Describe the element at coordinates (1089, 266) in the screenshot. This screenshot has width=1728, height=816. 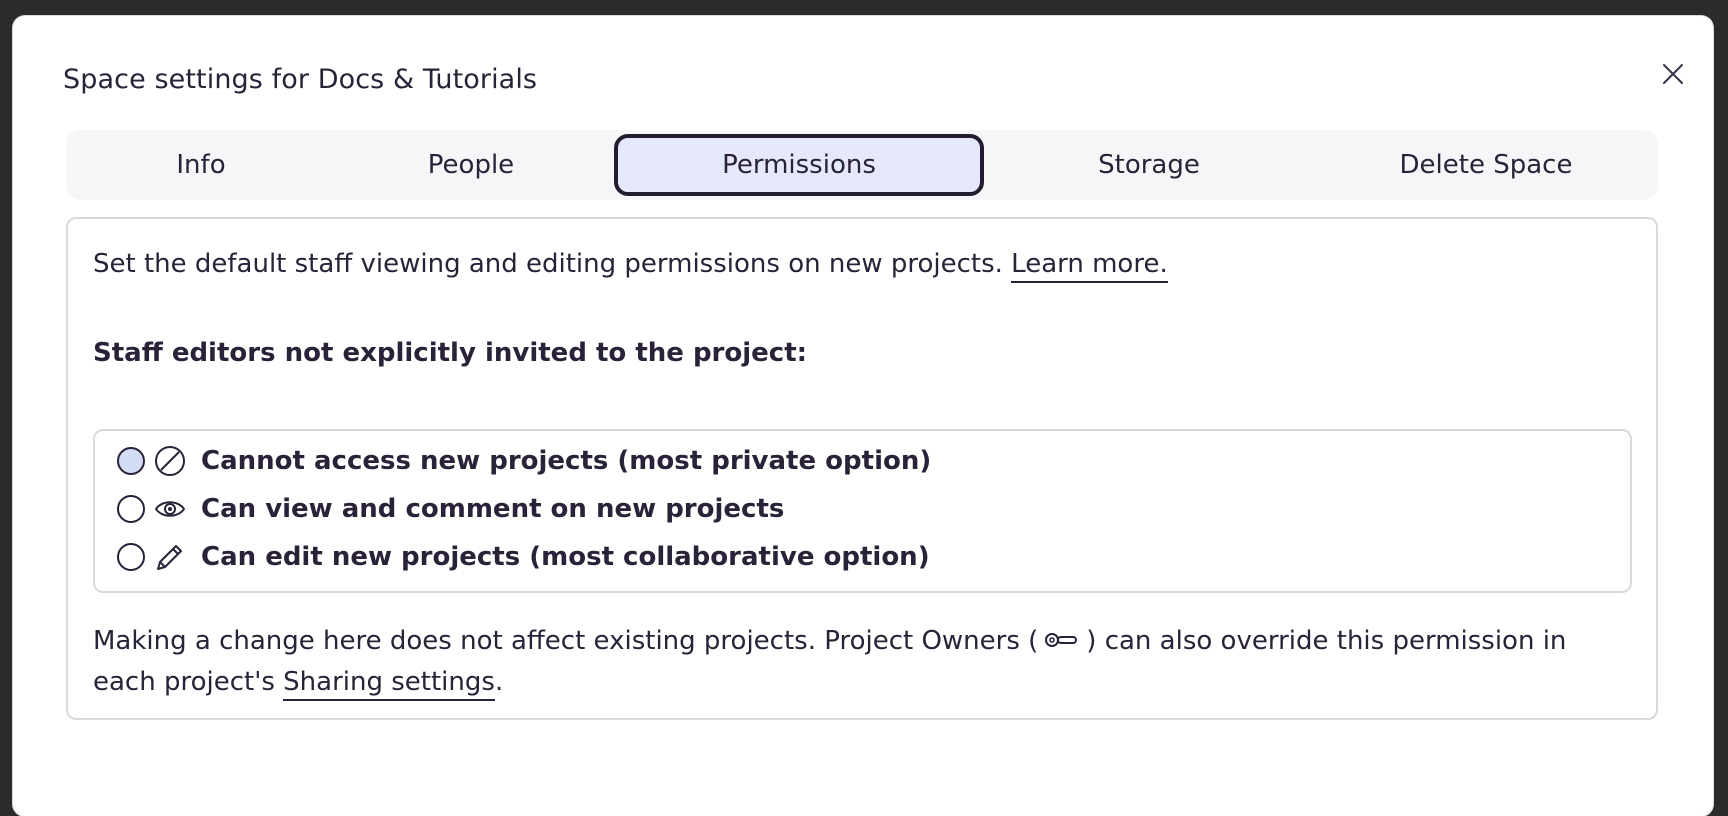
I see `learn-more-link: Learn more.` at that location.